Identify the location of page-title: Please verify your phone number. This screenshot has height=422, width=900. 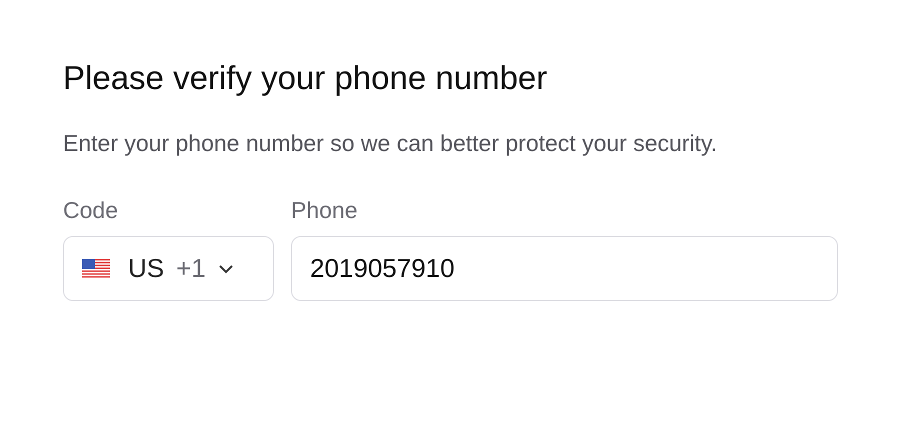
(305, 78).